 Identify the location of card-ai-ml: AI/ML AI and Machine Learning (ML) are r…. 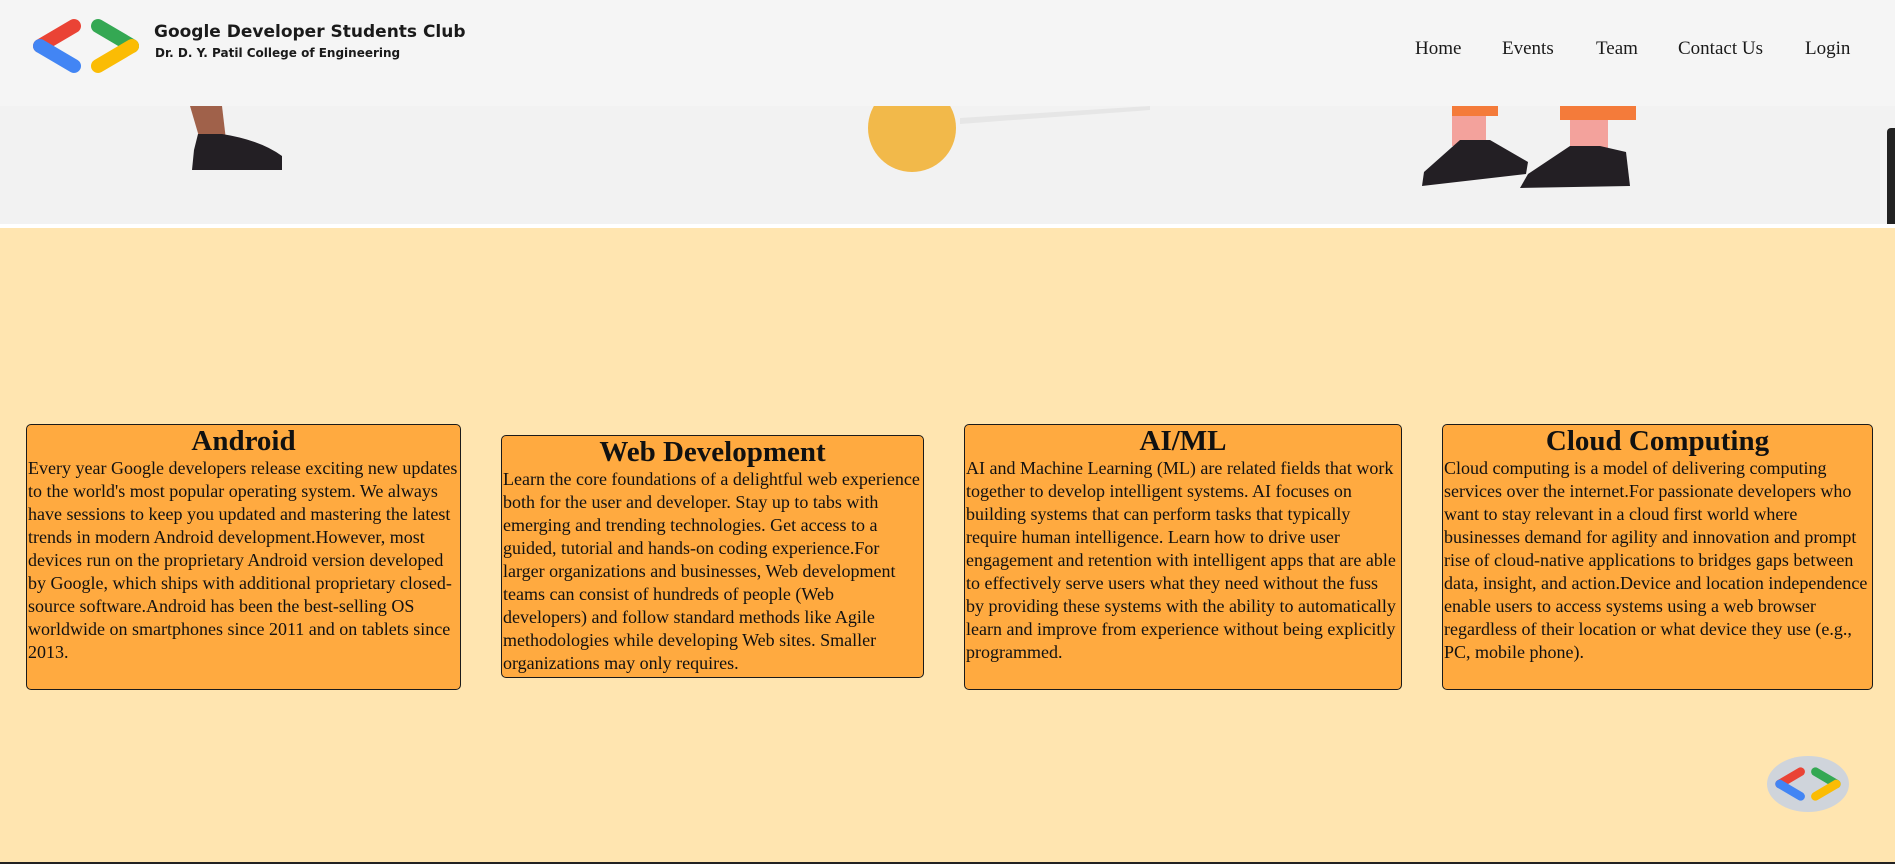
(1183, 557).